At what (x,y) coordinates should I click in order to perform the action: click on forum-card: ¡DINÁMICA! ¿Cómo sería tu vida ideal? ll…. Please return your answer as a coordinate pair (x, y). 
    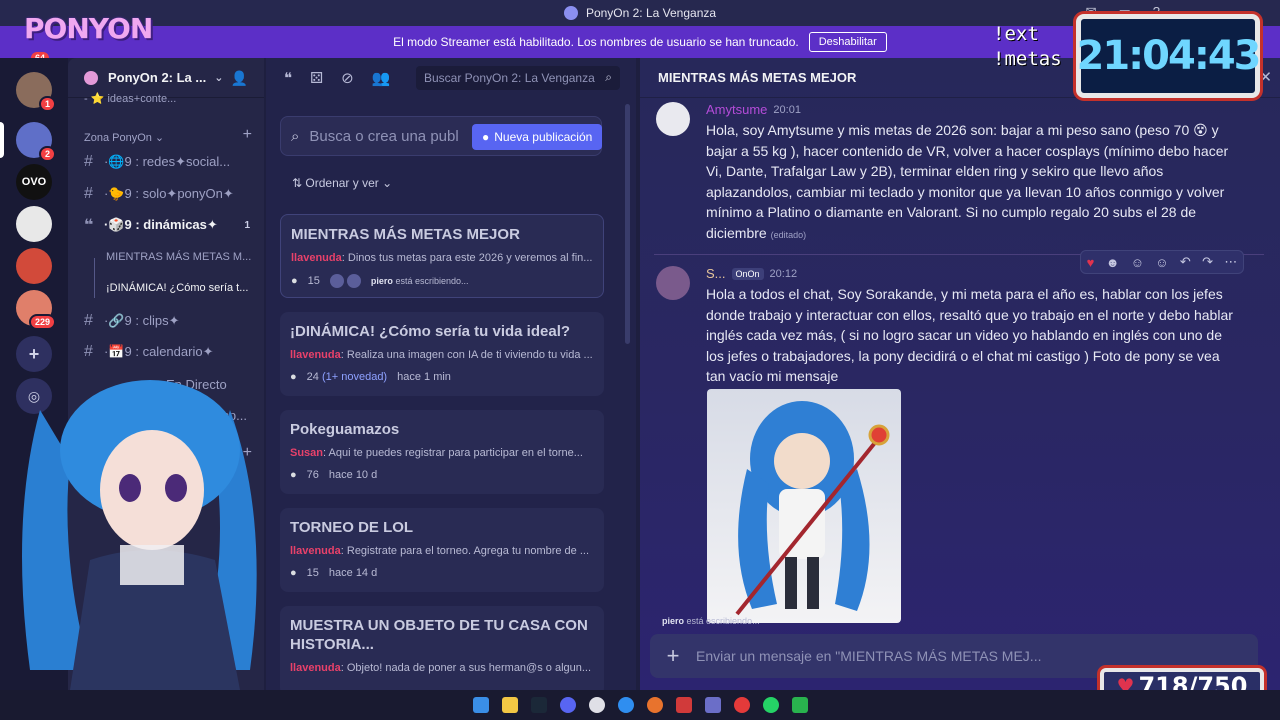
    Looking at the image, I should click on (442, 354).